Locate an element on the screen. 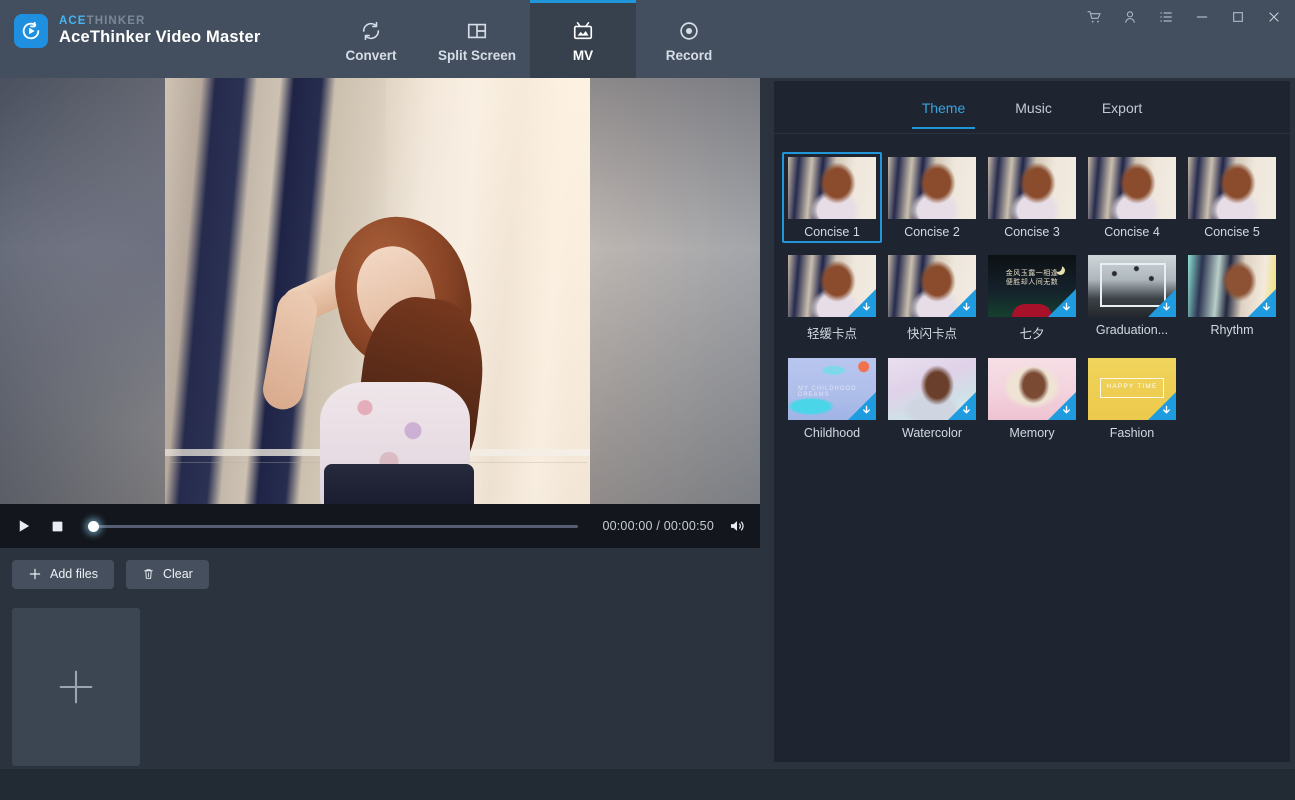  plus-icon is located at coordinates (76, 687).